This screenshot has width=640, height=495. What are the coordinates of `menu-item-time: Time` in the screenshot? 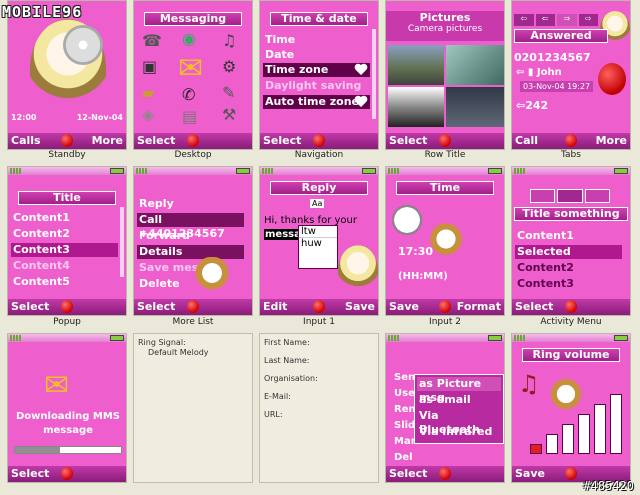 It's located at (316, 40).